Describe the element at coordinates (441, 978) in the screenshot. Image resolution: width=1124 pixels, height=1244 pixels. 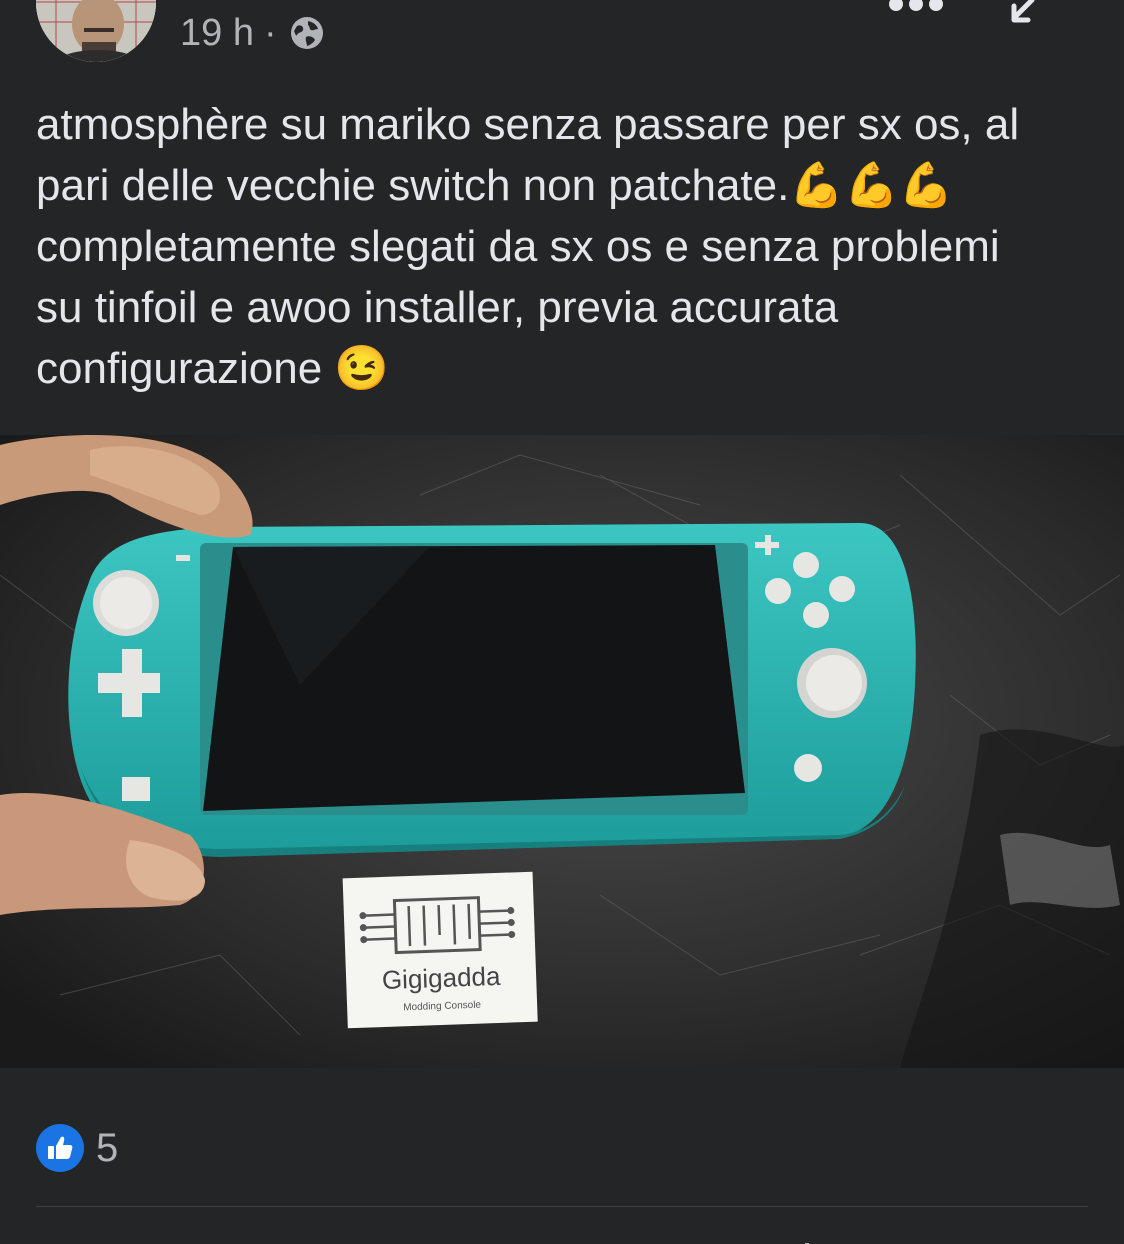
I see `sticker-brand: Gigigadda` at that location.